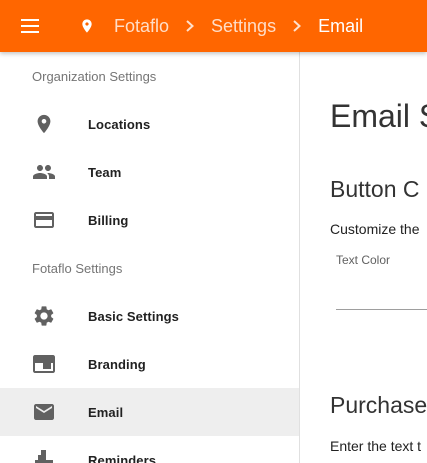  I want to click on branding-icon, so click(44, 364).